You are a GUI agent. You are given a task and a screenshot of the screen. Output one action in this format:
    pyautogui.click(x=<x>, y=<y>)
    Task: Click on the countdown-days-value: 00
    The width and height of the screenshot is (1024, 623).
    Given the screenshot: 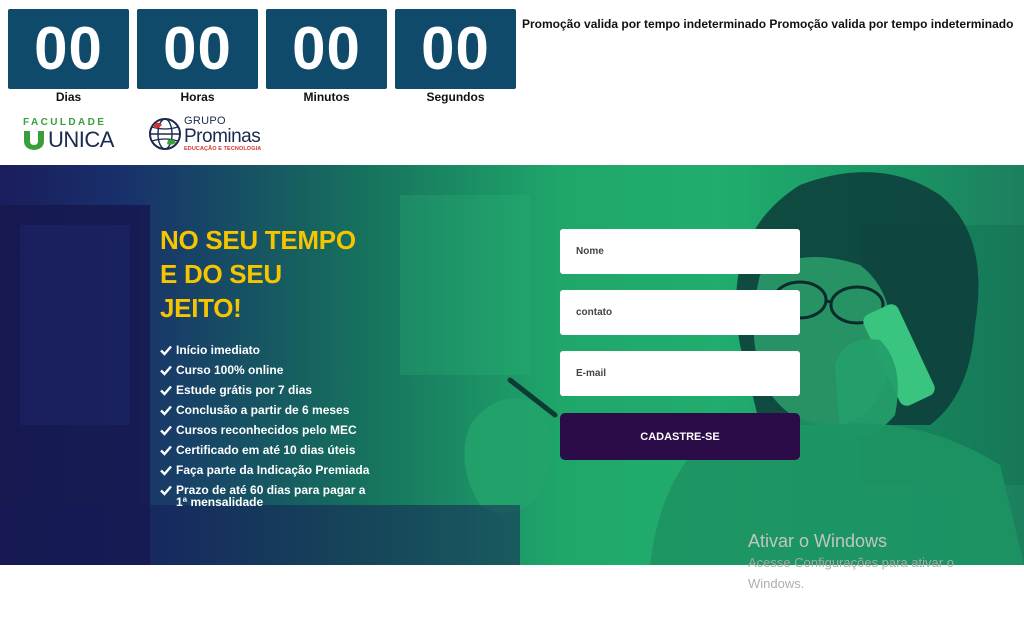 What is the action you would take?
    pyautogui.click(x=68, y=49)
    